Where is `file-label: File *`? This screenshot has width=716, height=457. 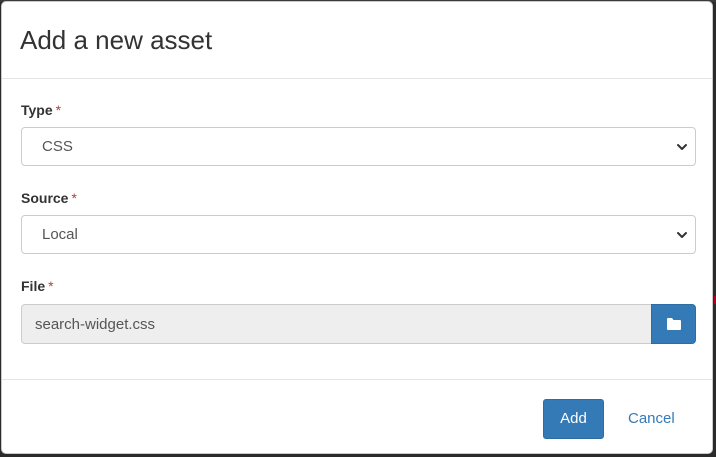 file-label: File * is located at coordinates (37, 286).